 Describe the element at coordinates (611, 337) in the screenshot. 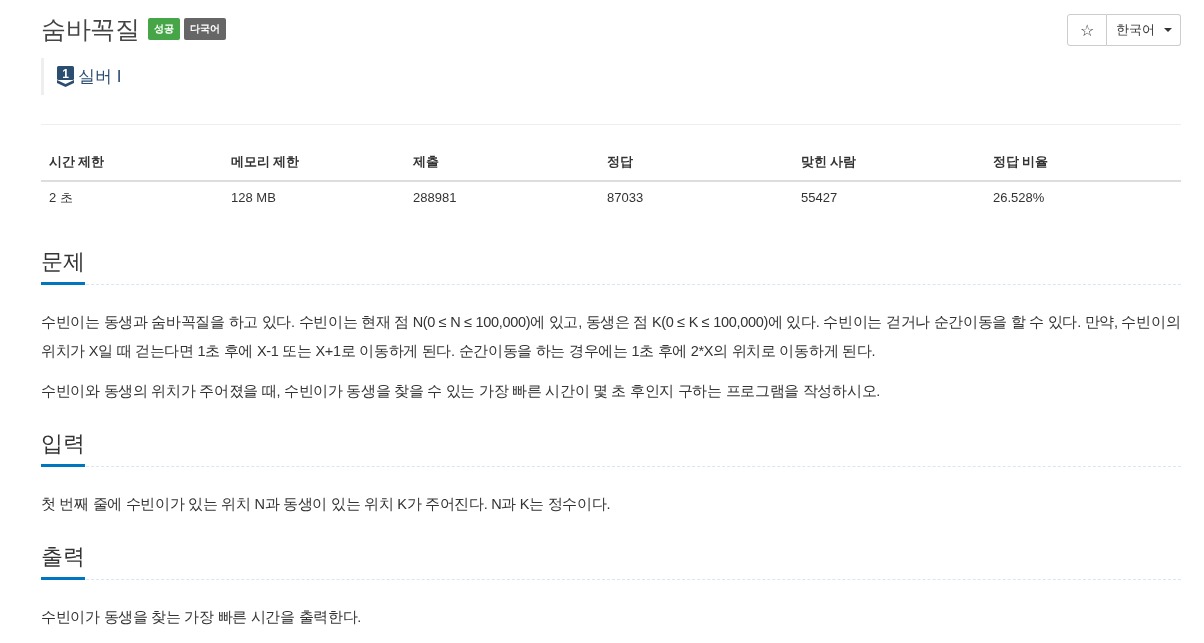

I see `paragraph: 수빈이는 동생과 숨바꼭질을 하고 있다. 수빈이는 현재 점 N(0 ≤ N ≤ 100,000)에 있고, 동생은 점 K(0 ≤ K ≤ 100,000)에 있다. 수빈이는 걷거나 순간이동을 할 수 있다. 만약, 수빈이의 위치가 X일 때 걷는다면 1초 후에 X-1 또는 X+1로 이동하게 된다. 순간이동을 하는 경우에는 1초 후에 2*X의 위치로 이동하게 된다.` at that location.